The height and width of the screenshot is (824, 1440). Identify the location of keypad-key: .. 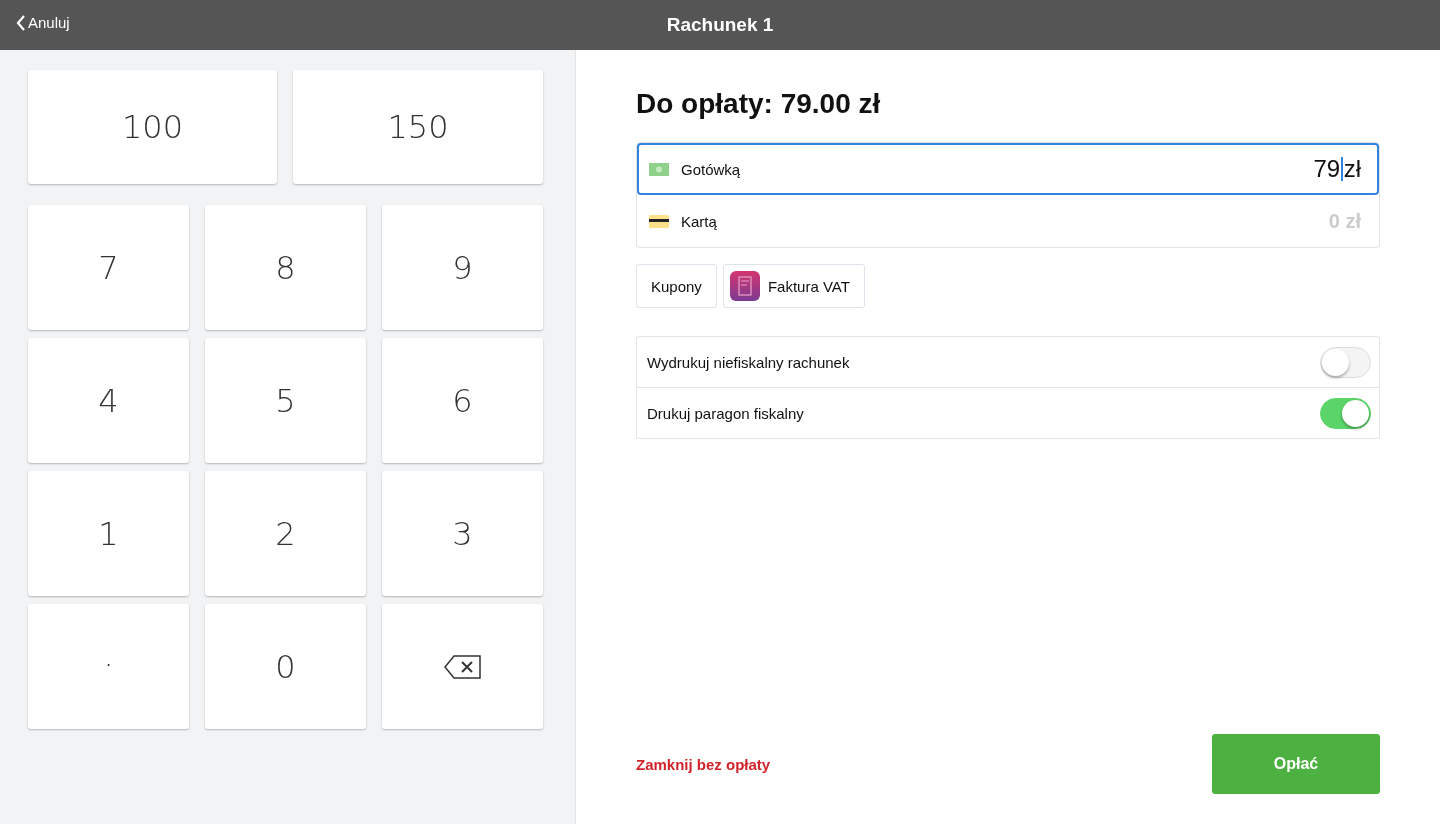
(108, 666).